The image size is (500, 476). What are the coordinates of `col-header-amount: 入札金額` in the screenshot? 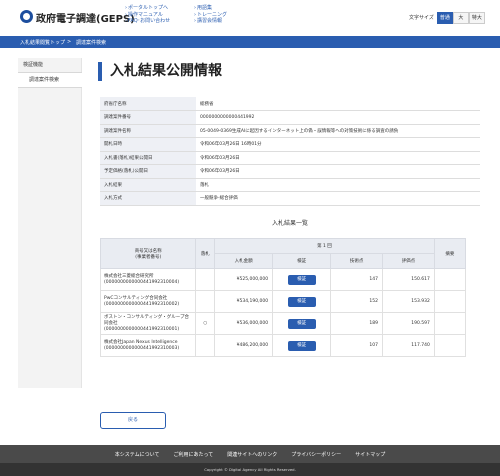 It's located at (244, 261).